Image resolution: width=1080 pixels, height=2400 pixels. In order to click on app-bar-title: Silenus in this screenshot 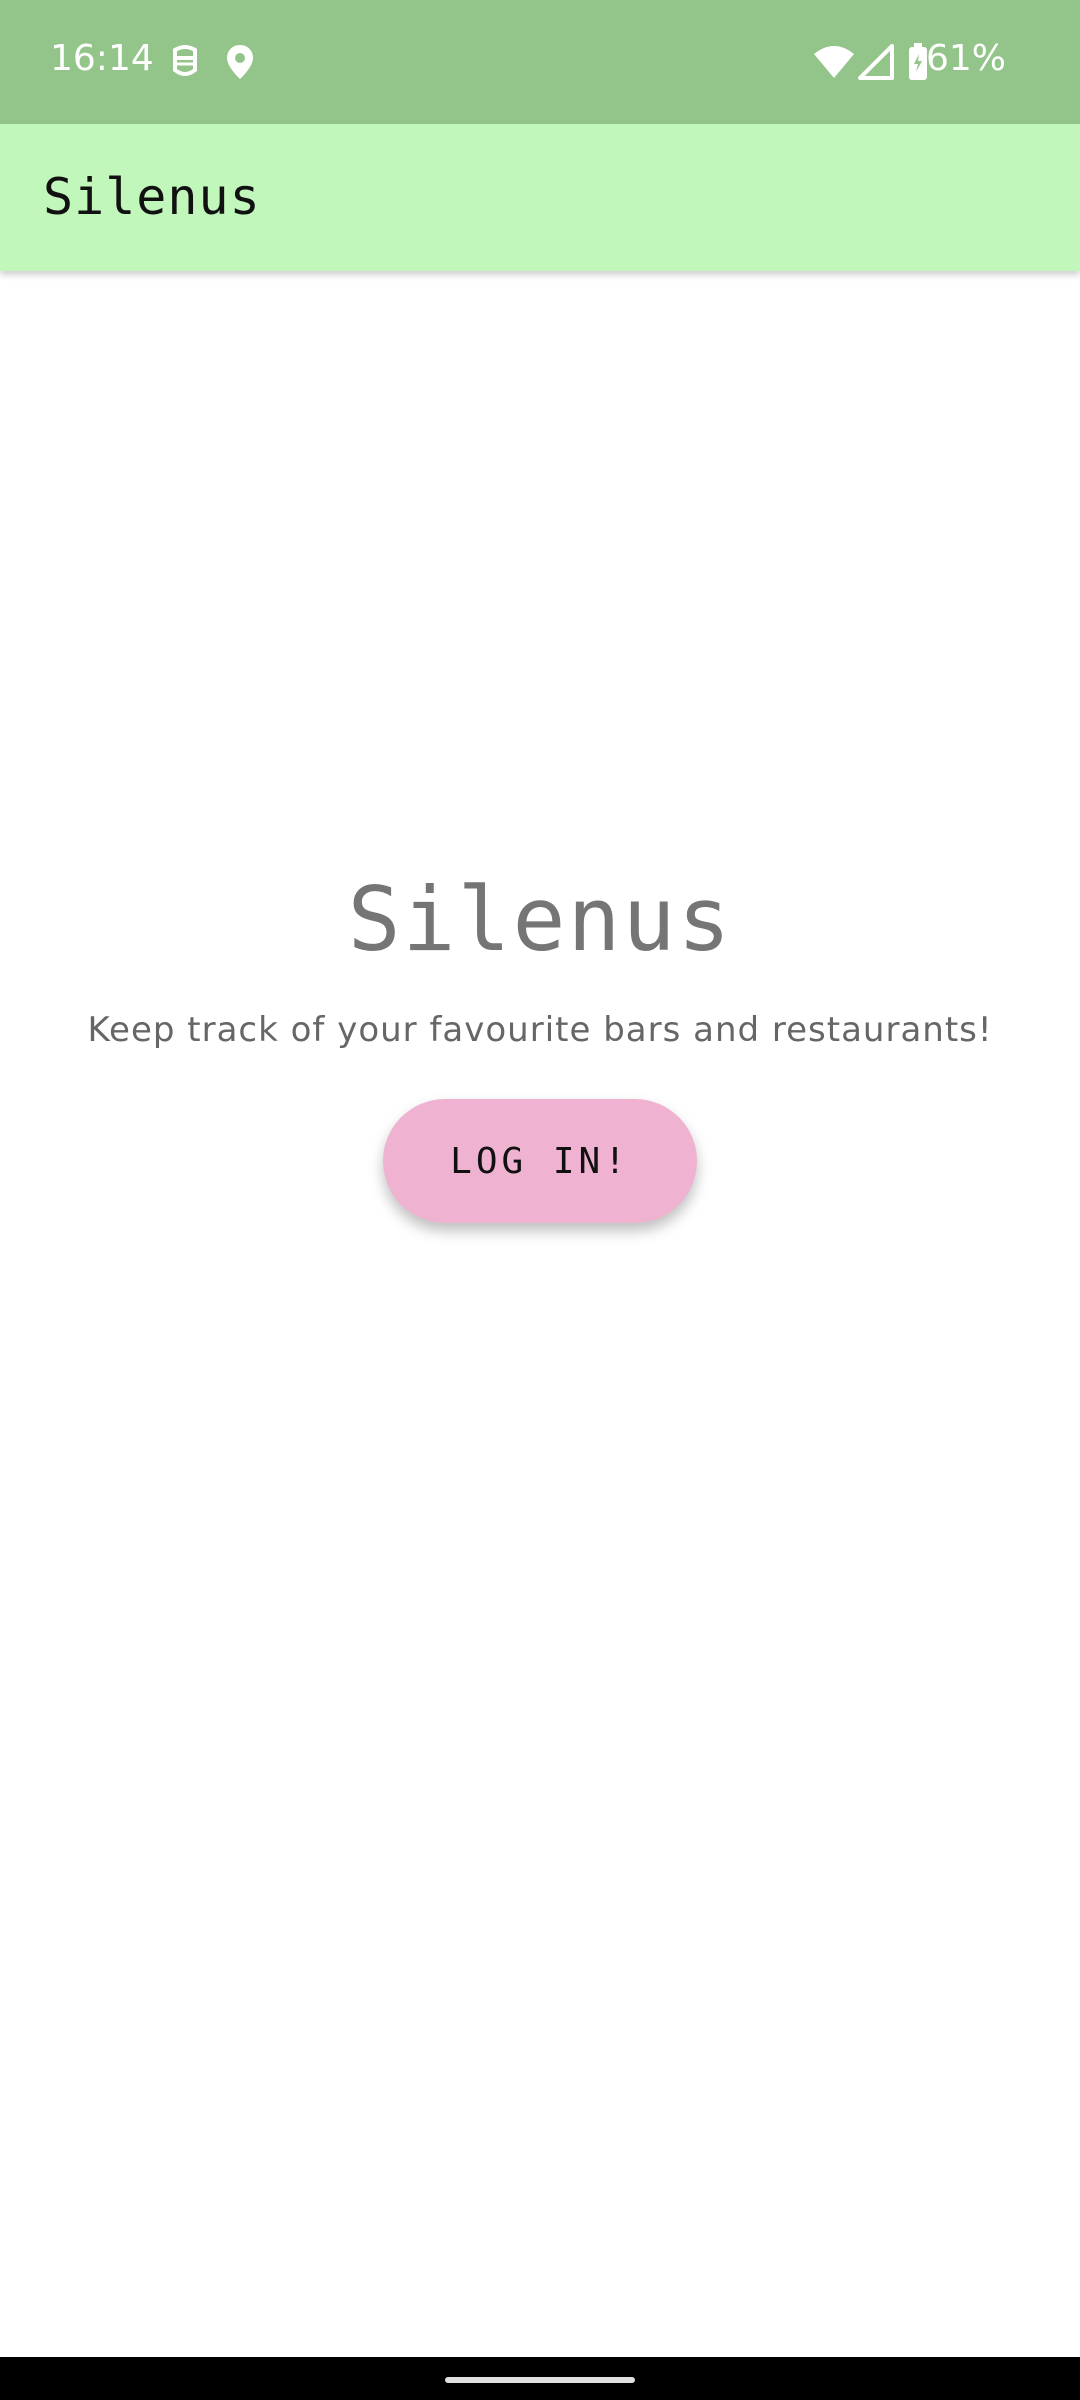, I will do `click(152, 197)`.